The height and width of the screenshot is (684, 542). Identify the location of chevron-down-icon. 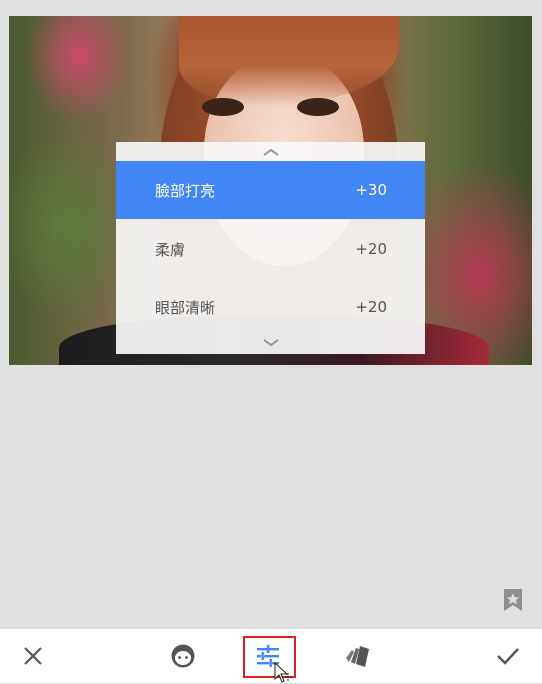
(270, 343).